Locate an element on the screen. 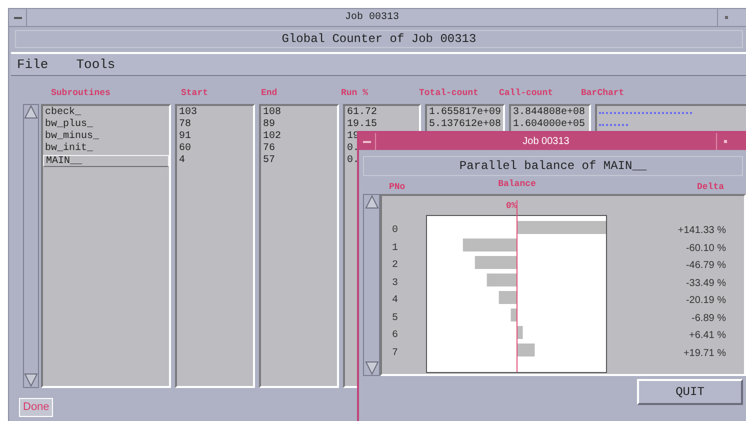  subroutine-row: cbeck_ is located at coordinates (106, 113).